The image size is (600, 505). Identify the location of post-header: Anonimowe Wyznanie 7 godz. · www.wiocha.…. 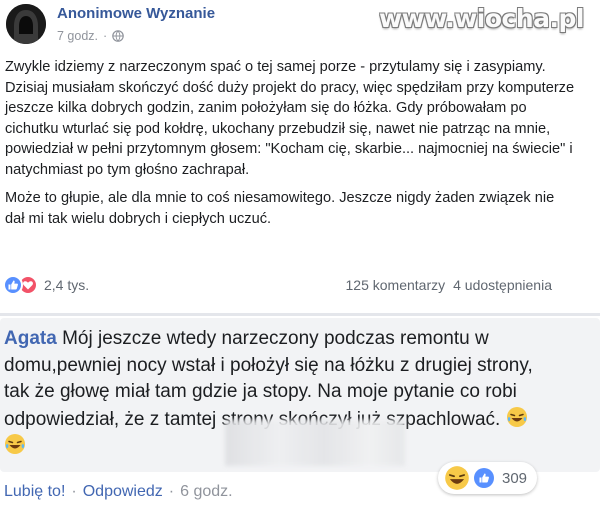
(300, 26).